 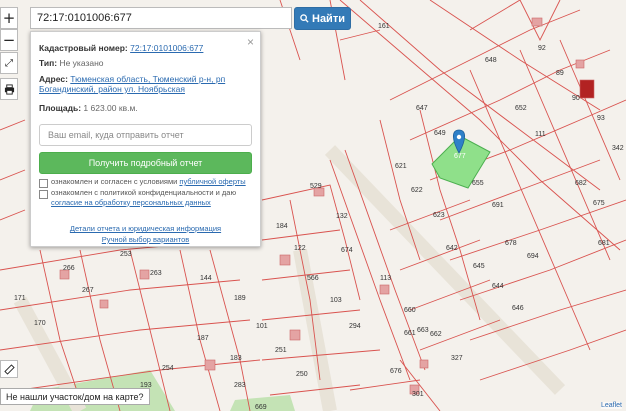 I want to click on search-box, so click(x=161, y=18).